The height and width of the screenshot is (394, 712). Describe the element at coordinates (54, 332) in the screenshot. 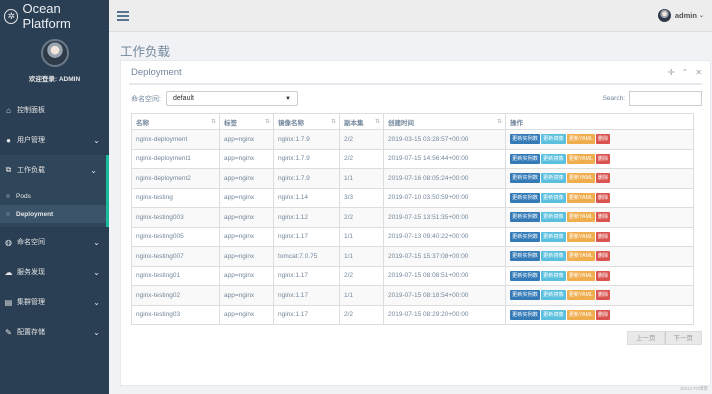

I see `sidebar-item-config-storage: ✎ 配置存储 ⌄` at that location.